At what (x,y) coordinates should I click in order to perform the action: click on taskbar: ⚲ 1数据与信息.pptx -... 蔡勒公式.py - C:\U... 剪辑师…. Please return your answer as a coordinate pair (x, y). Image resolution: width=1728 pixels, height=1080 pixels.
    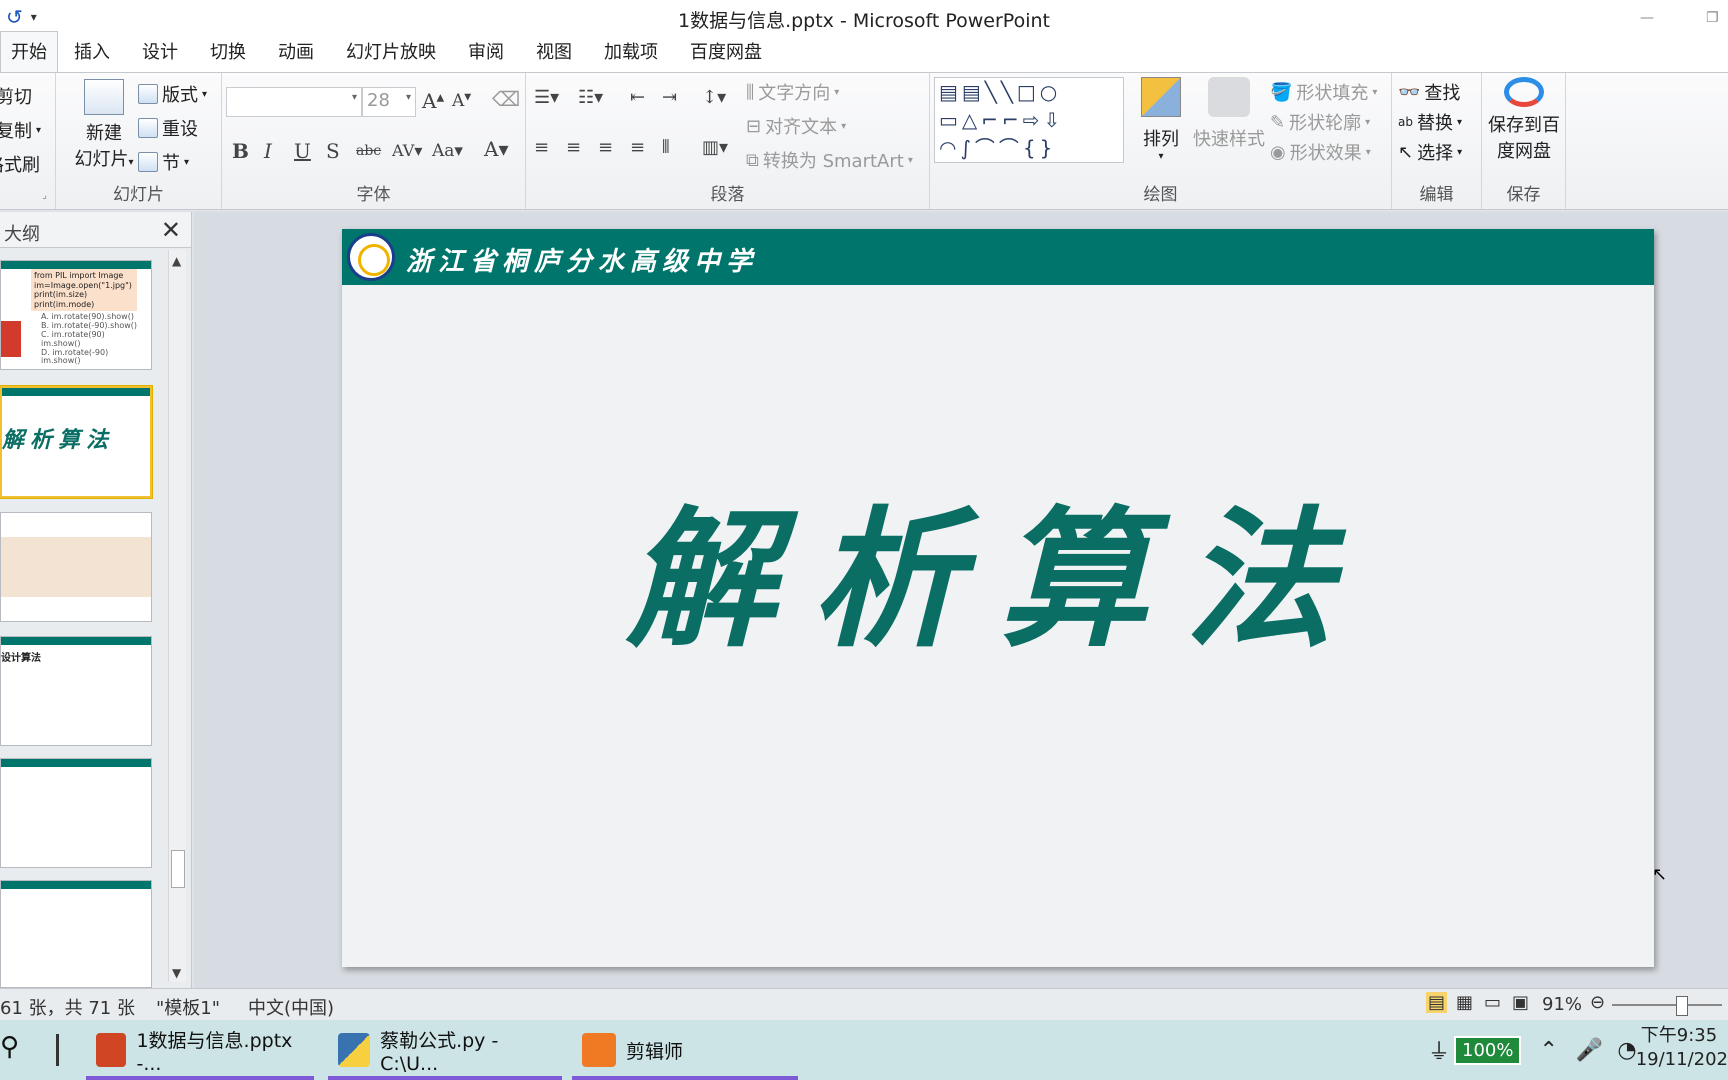
    Looking at the image, I should click on (864, 1050).